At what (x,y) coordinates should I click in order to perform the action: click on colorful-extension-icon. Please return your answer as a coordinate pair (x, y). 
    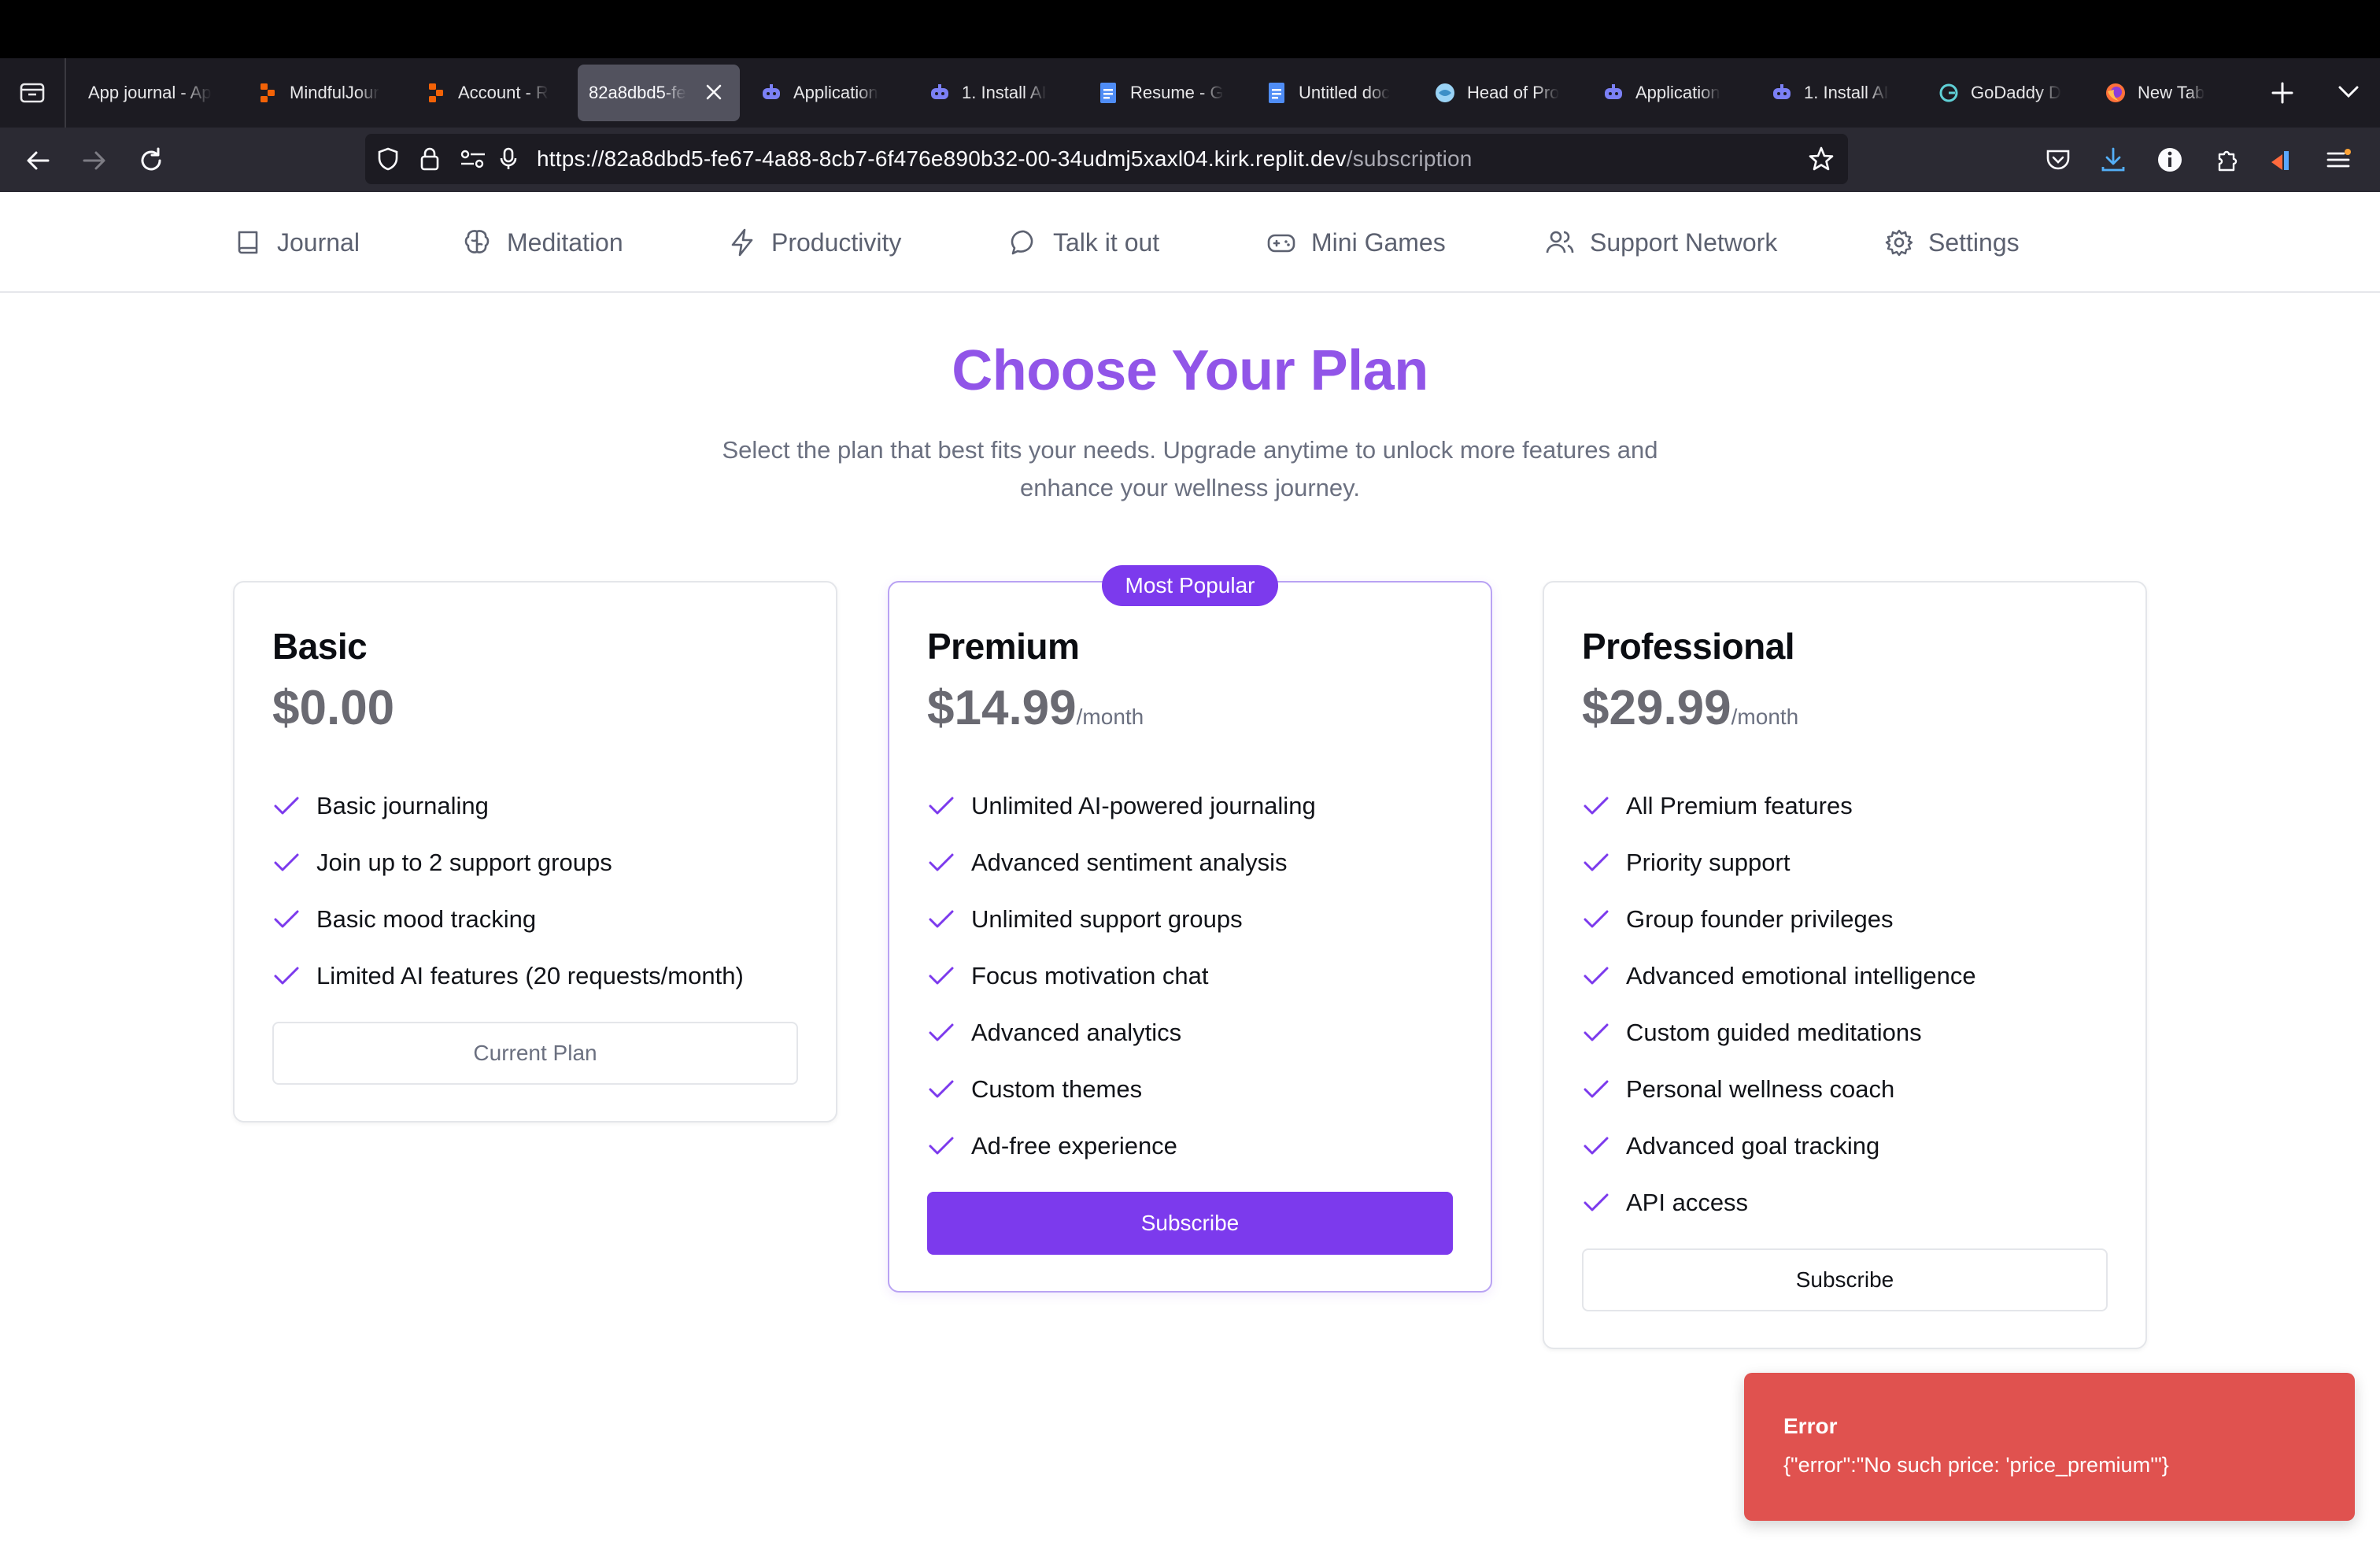
    Looking at the image, I should click on (2281, 159).